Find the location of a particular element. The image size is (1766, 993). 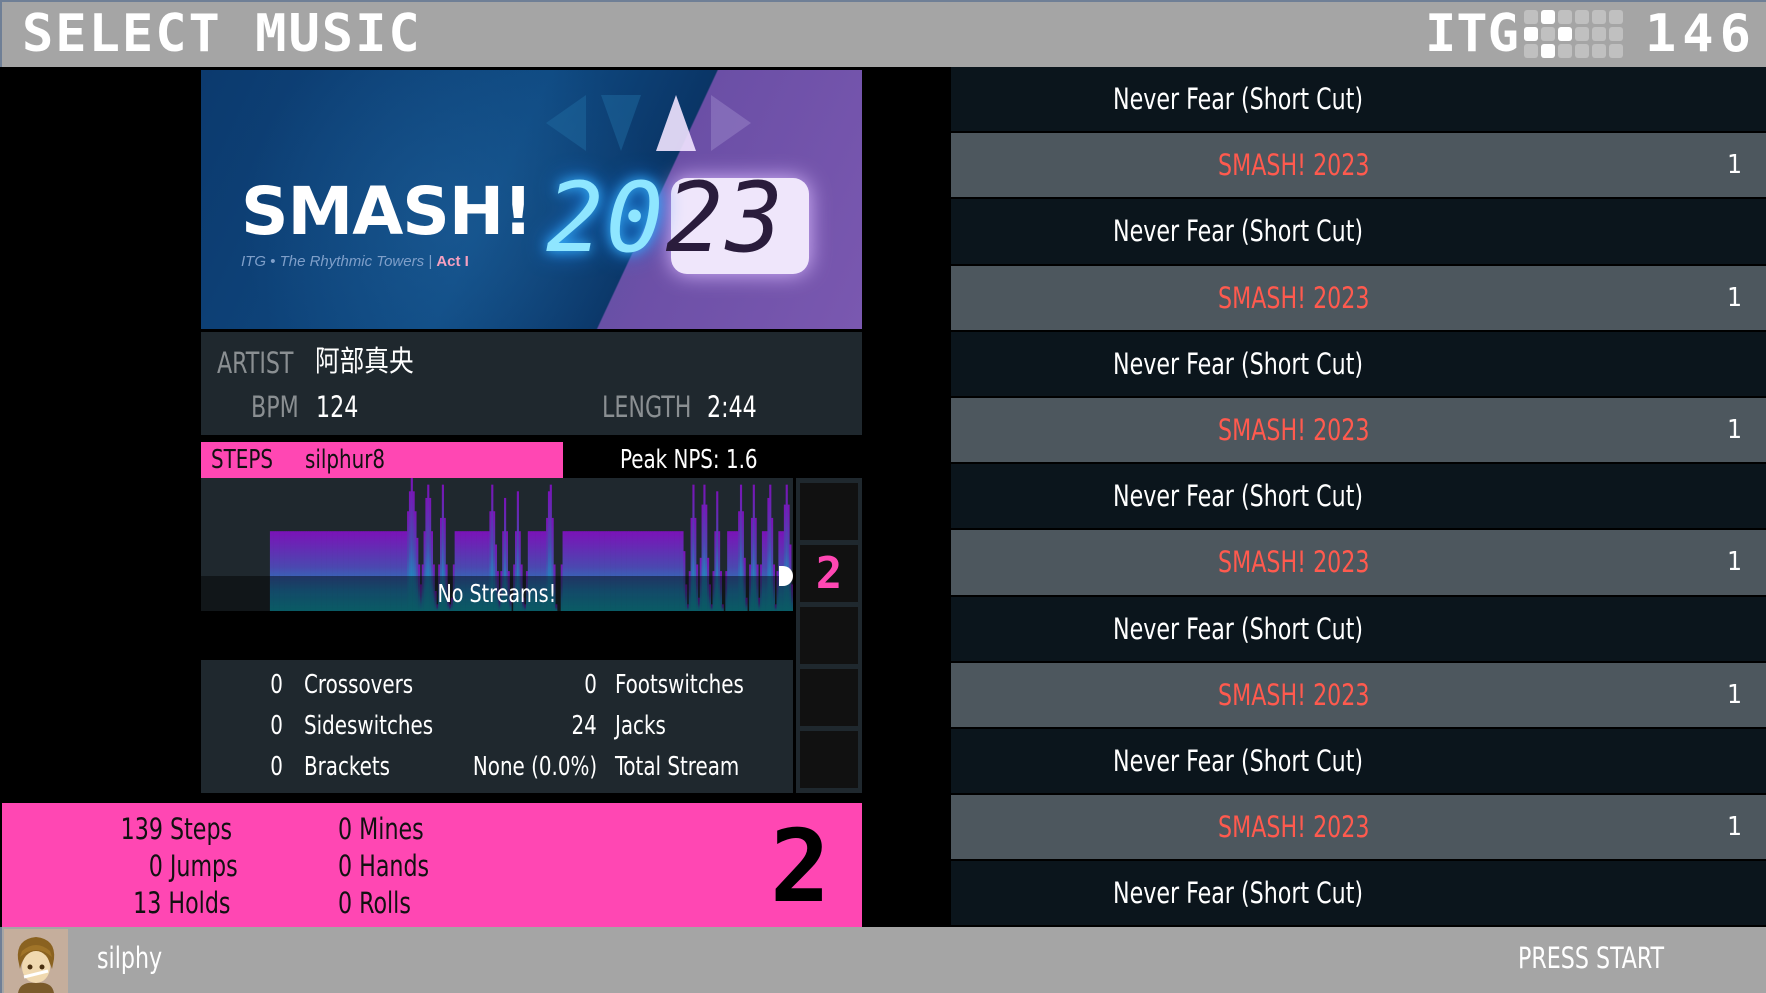

banner-subtitle-left: ITG • The Rhythmic Towers | is located at coordinates (339, 261).